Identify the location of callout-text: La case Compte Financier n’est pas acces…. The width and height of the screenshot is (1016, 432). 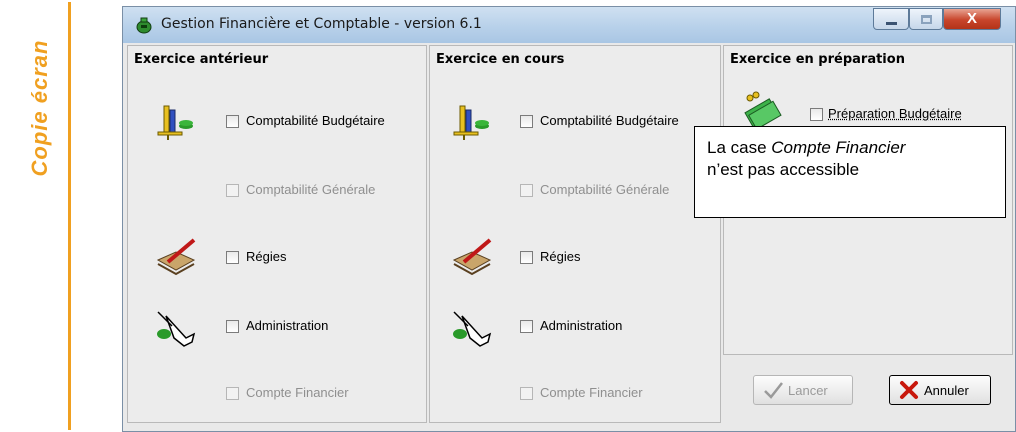
(806, 159).